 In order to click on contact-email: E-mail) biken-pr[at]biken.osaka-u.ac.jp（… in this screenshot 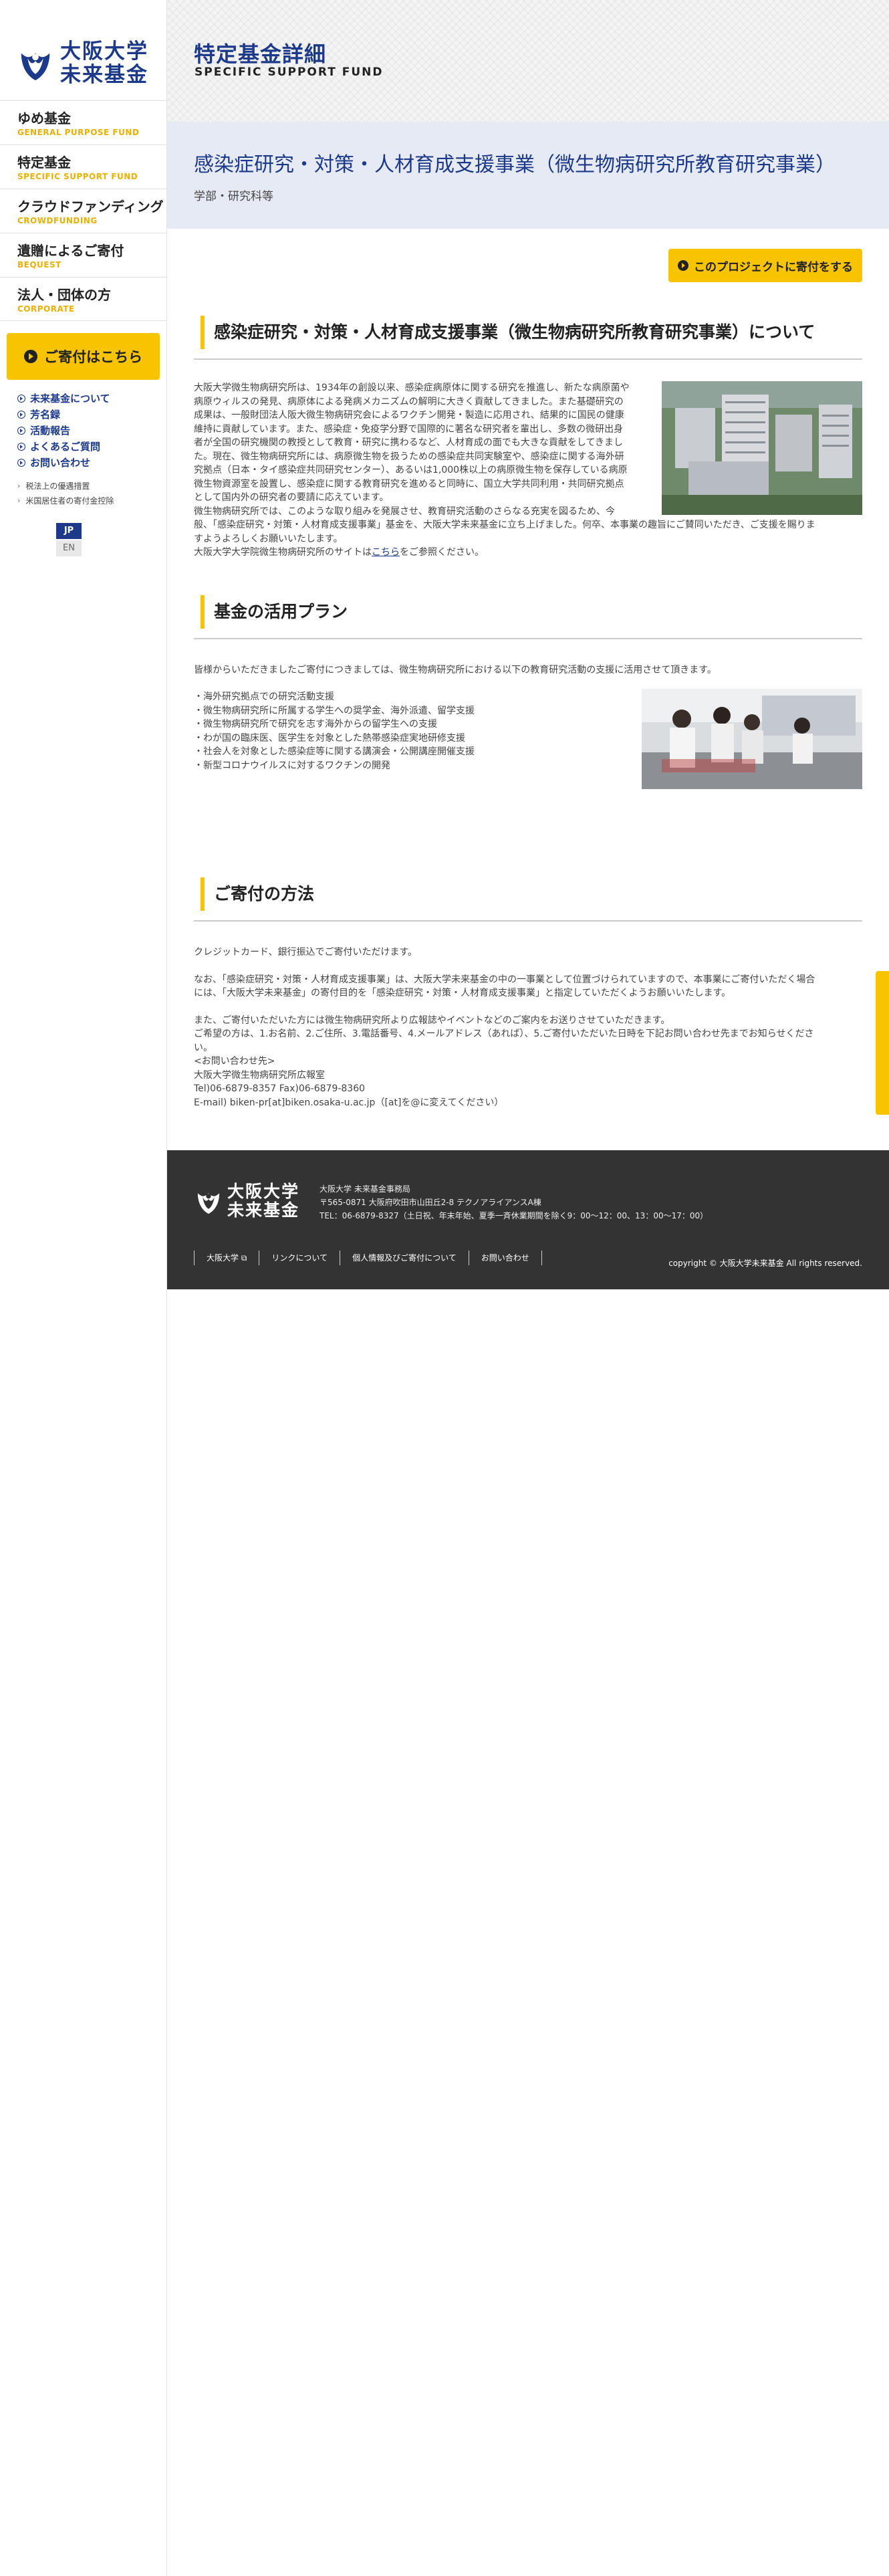, I will do `click(349, 1102)`.